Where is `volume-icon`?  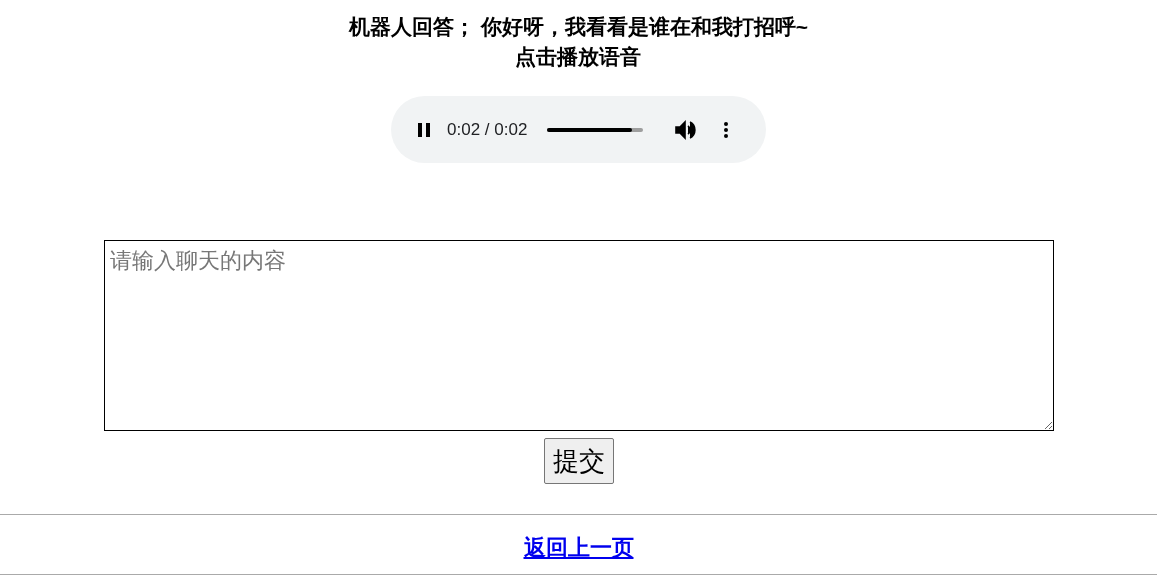 volume-icon is located at coordinates (686, 129).